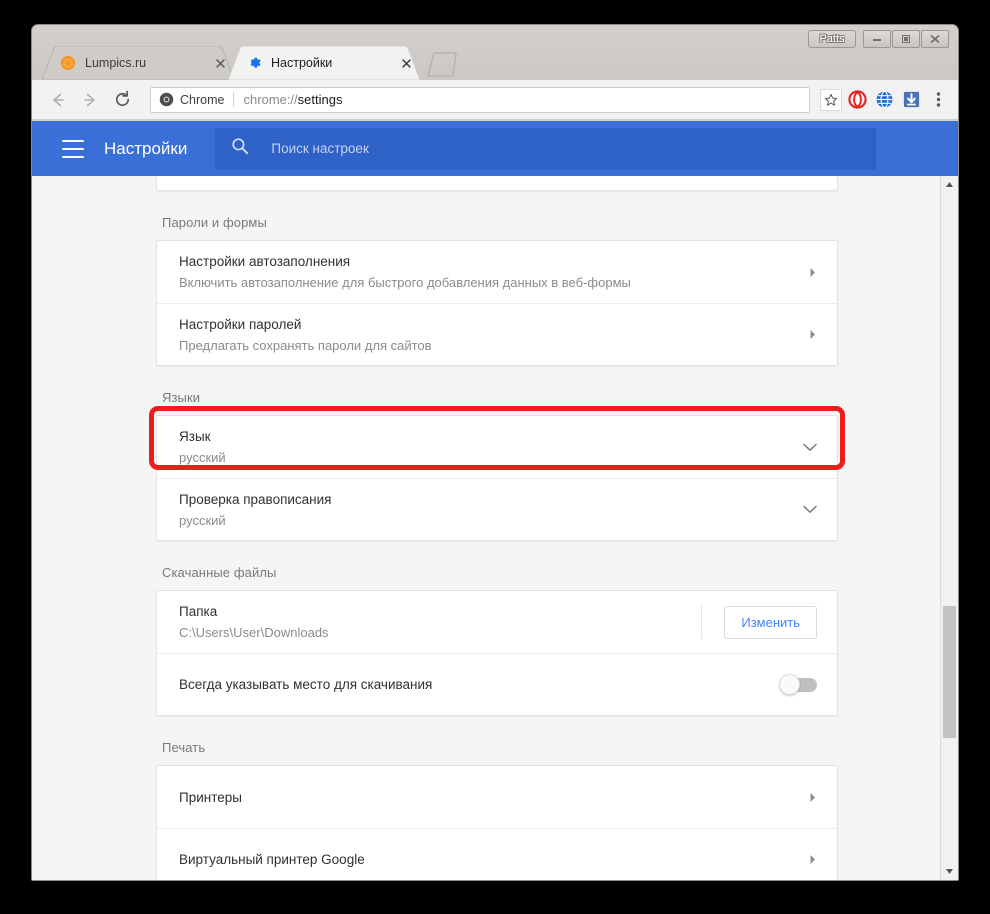 This screenshot has height=914, width=990. I want to click on section-title-print: Печать, so click(184, 747).